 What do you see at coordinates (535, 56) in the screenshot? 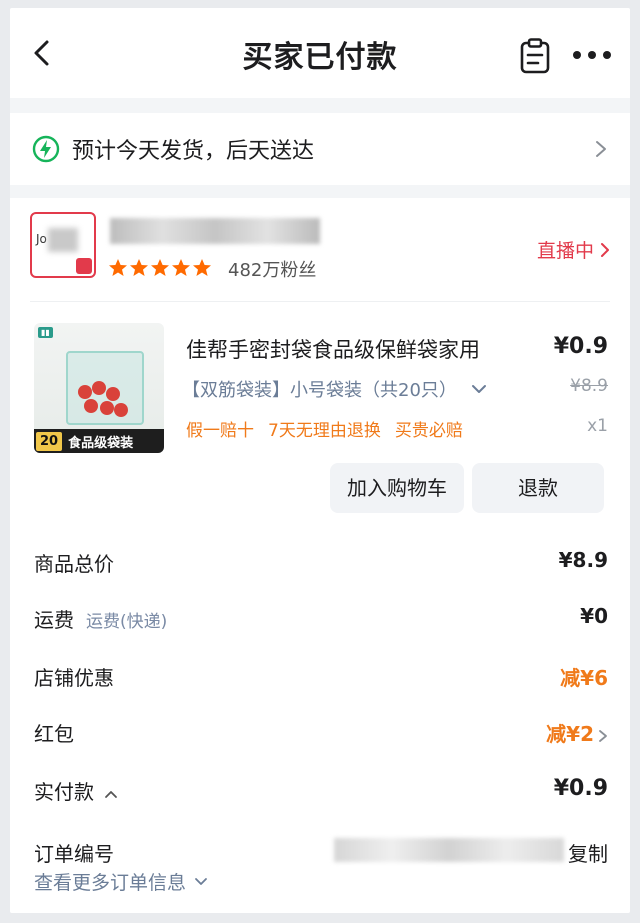
I see `clipboard-icon` at bounding box center [535, 56].